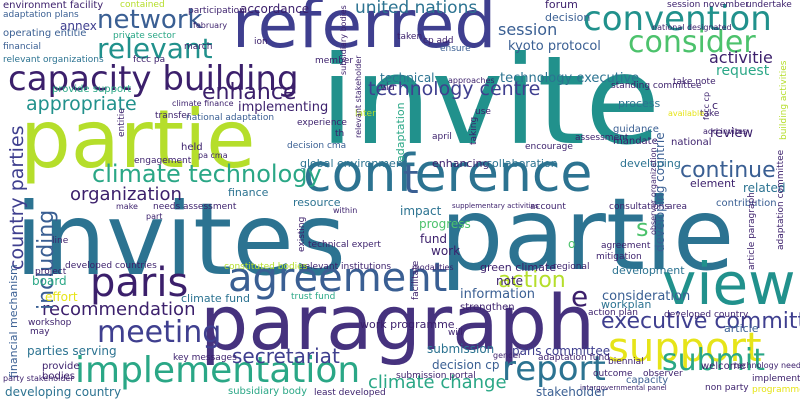 This screenshot has height=400, width=800. I want to click on word-o: o, so click(572, 244).